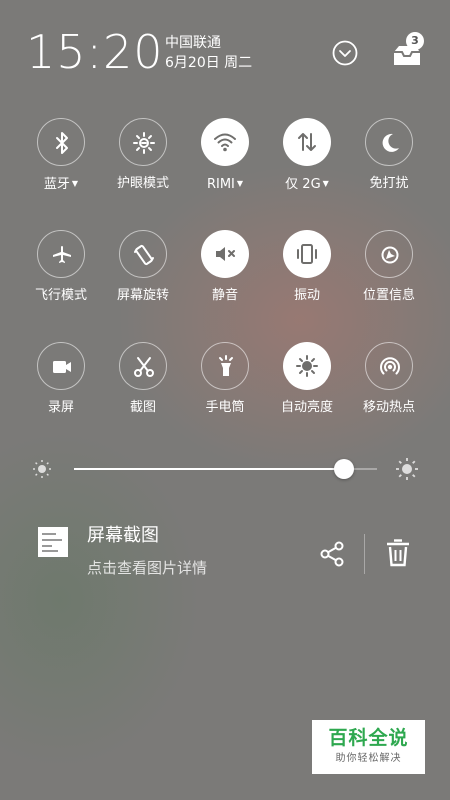 The width and height of the screenshot is (450, 800). I want to click on hotspot-icon, so click(390, 366).